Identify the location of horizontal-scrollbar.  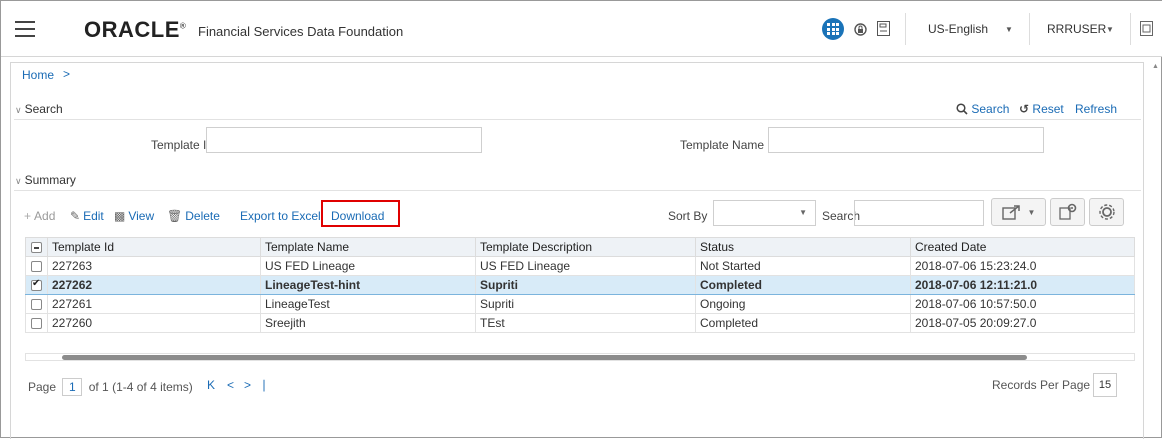
(580, 357).